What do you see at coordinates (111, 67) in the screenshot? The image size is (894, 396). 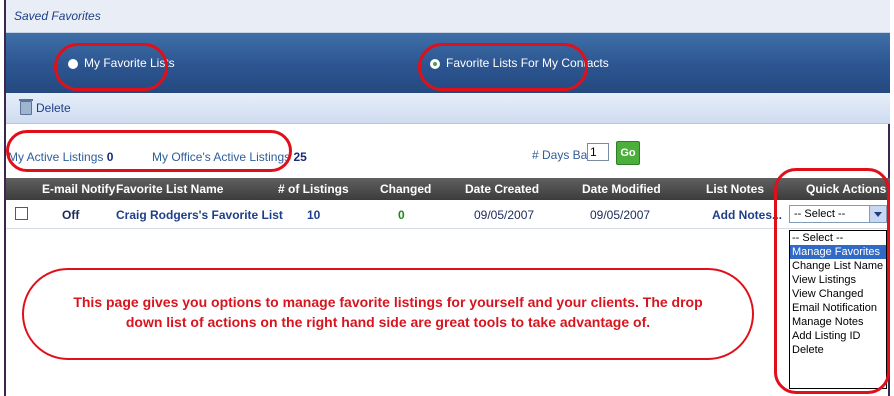 I see `annotation-oval-my-favorites` at bounding box center [111, 67].